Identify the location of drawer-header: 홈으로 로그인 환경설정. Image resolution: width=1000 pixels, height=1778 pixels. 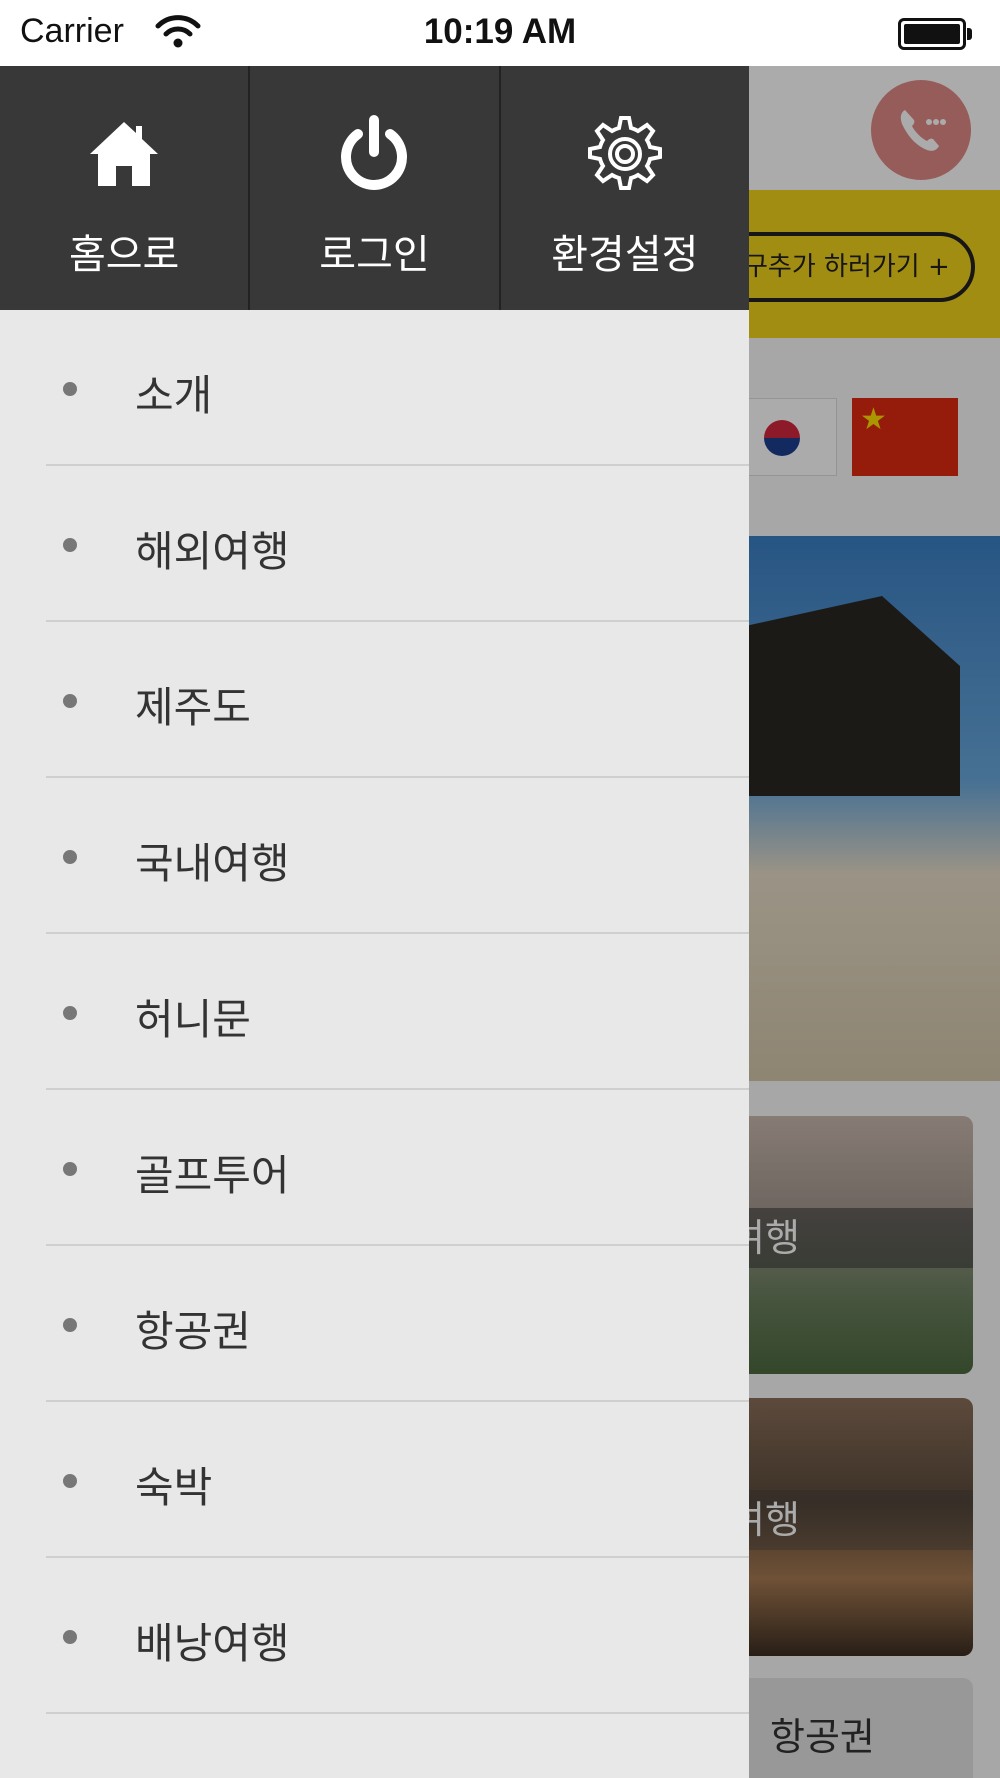
(374, 188).